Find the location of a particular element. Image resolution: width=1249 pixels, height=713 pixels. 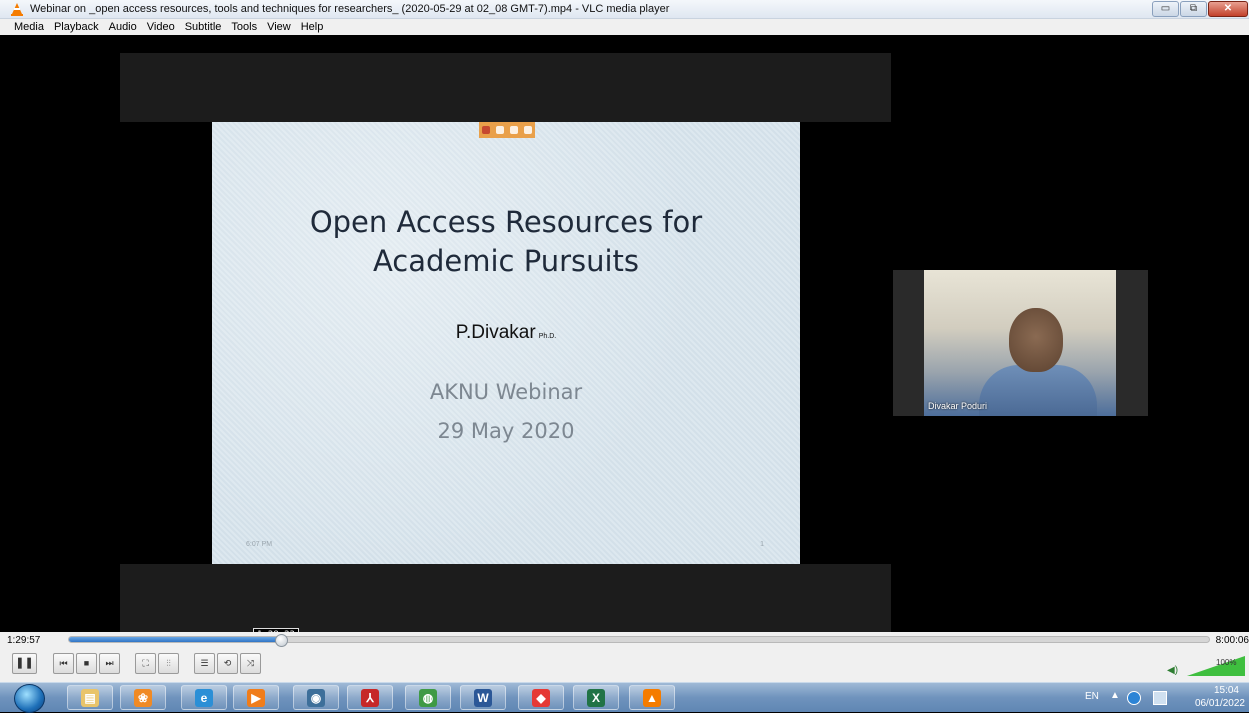

slide-author: P.Divakar Ph.D. is located at coordinates (506, 333).